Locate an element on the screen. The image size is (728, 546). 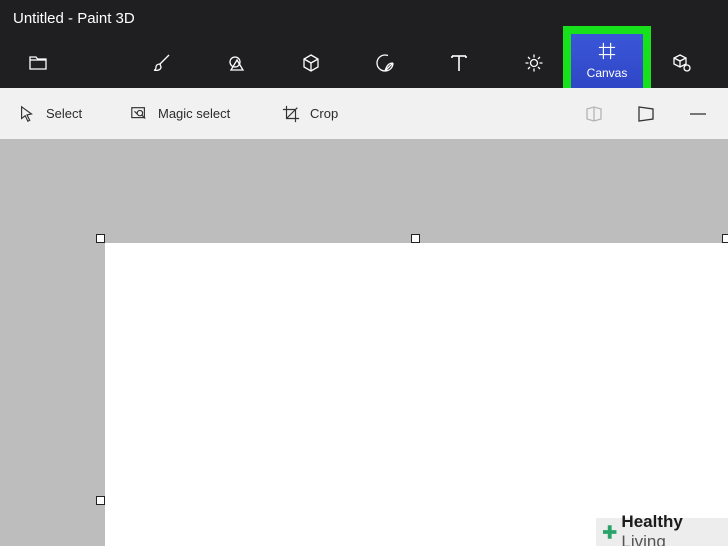
resize-handle-top-right is located at coordinates (725, 238).